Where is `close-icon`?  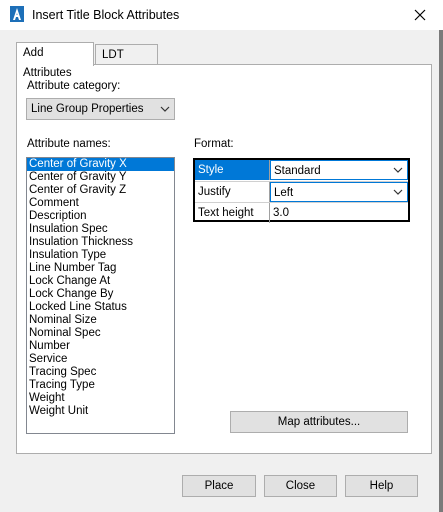 close-icon is located at coordinates (420, 15).